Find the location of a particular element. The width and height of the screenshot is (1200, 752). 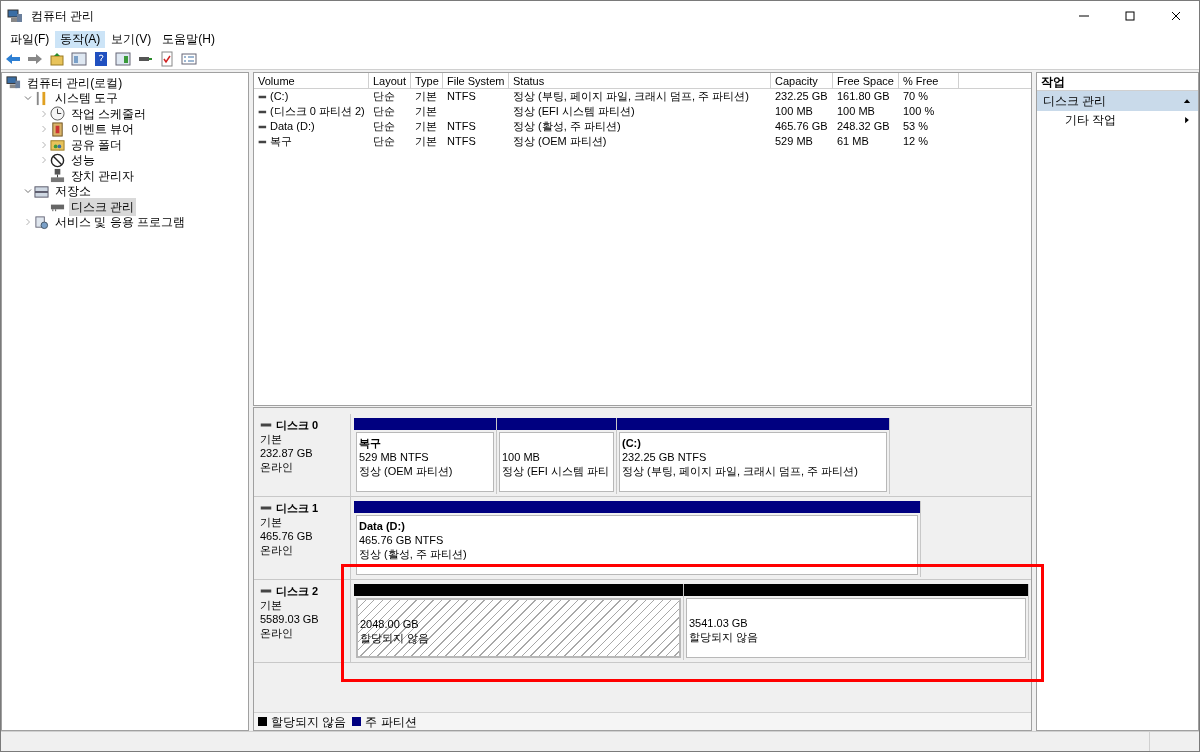

partition-title: (C:) is located at coordinates (632, 443).